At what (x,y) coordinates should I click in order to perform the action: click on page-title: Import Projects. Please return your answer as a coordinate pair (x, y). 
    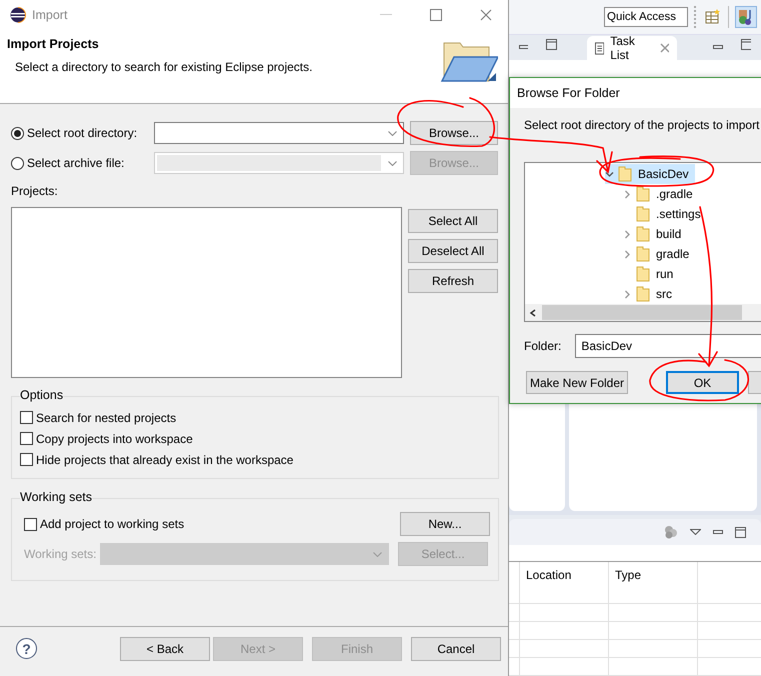
    Looking at the image, I should click on (53, 44).